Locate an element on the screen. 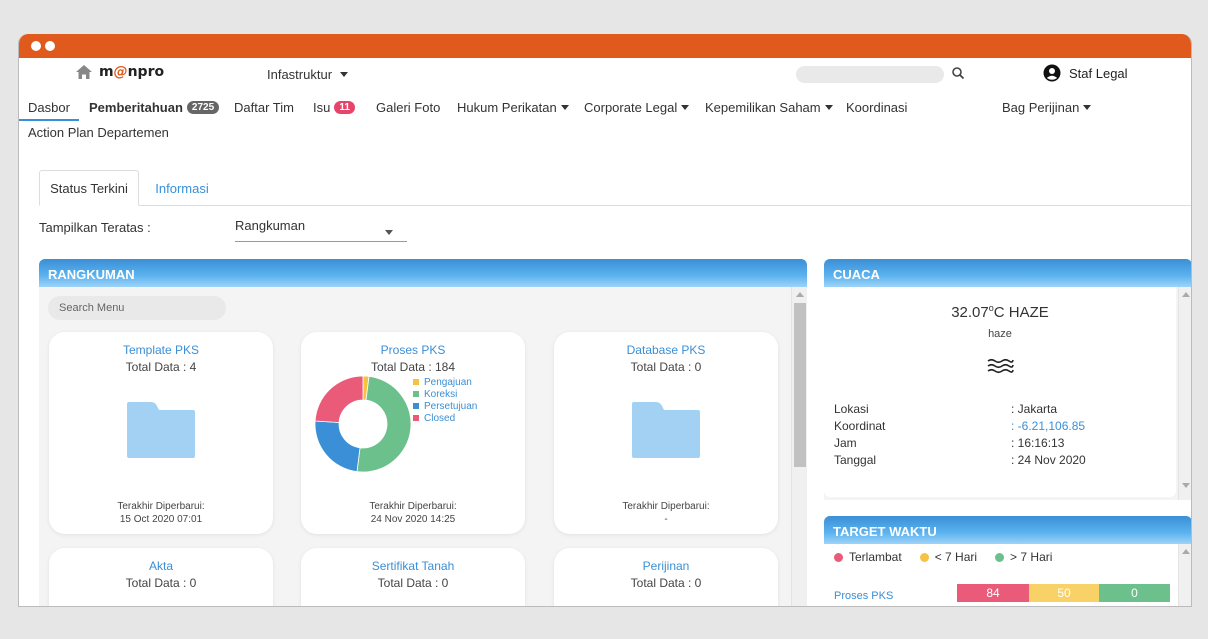 This screenshot has height=639, width=1208. cuaca-header: CUACA is located at coordinates (1007, 273).